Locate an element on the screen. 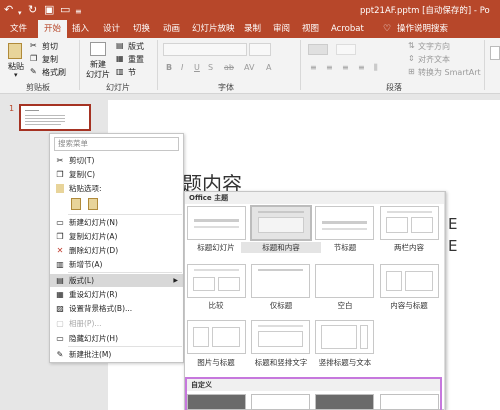 The image size is (500, 410). copy-button: 复制 is located at coordinates (50, 59).